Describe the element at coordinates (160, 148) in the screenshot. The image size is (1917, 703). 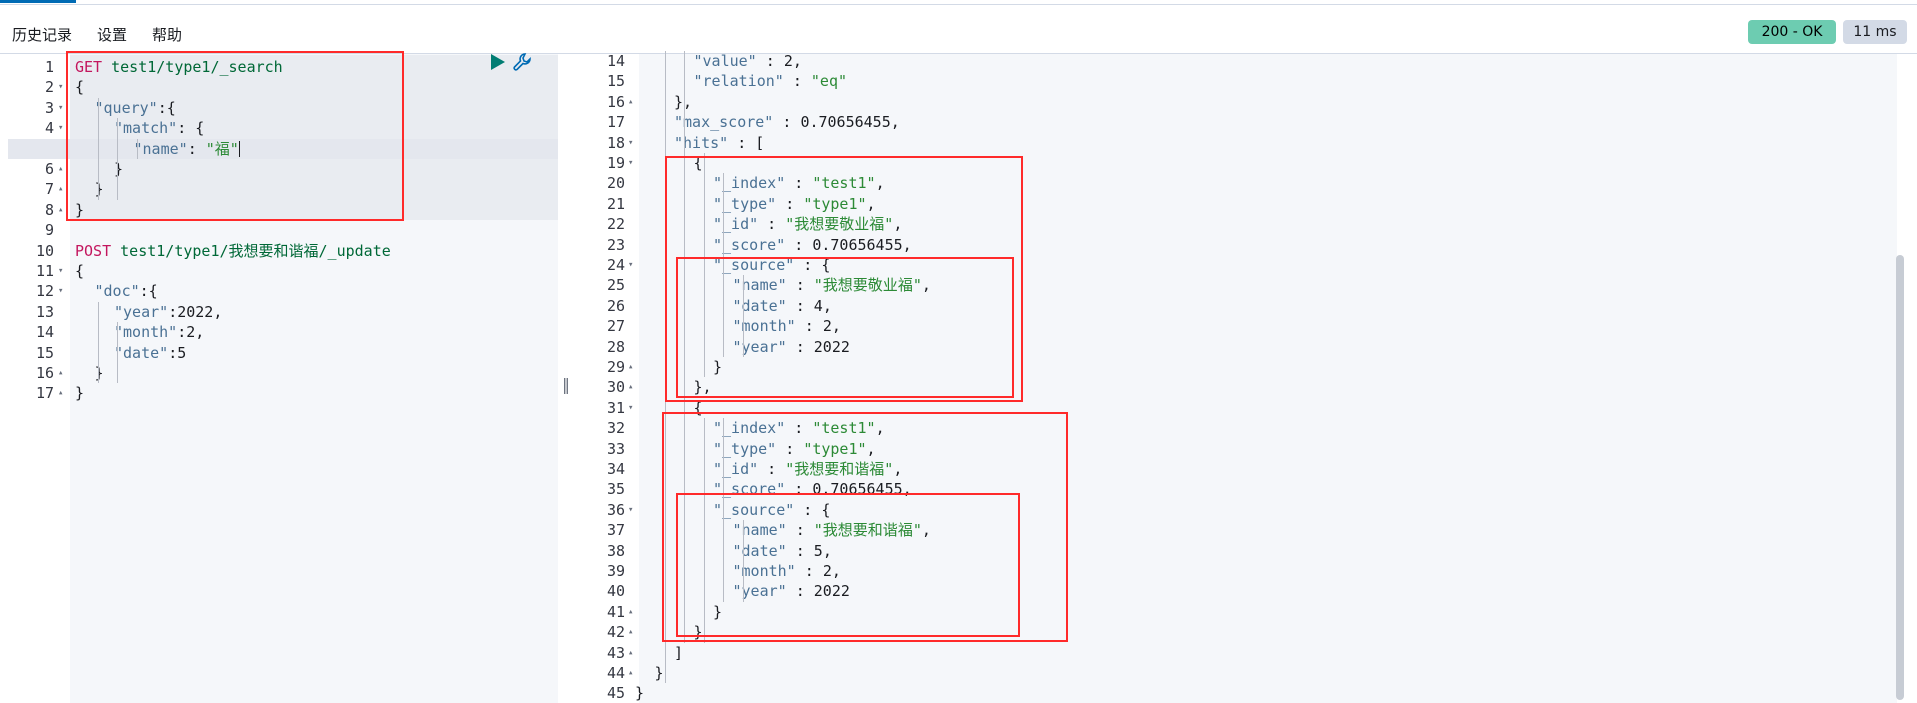
I see `json-key: "name"` at that location.